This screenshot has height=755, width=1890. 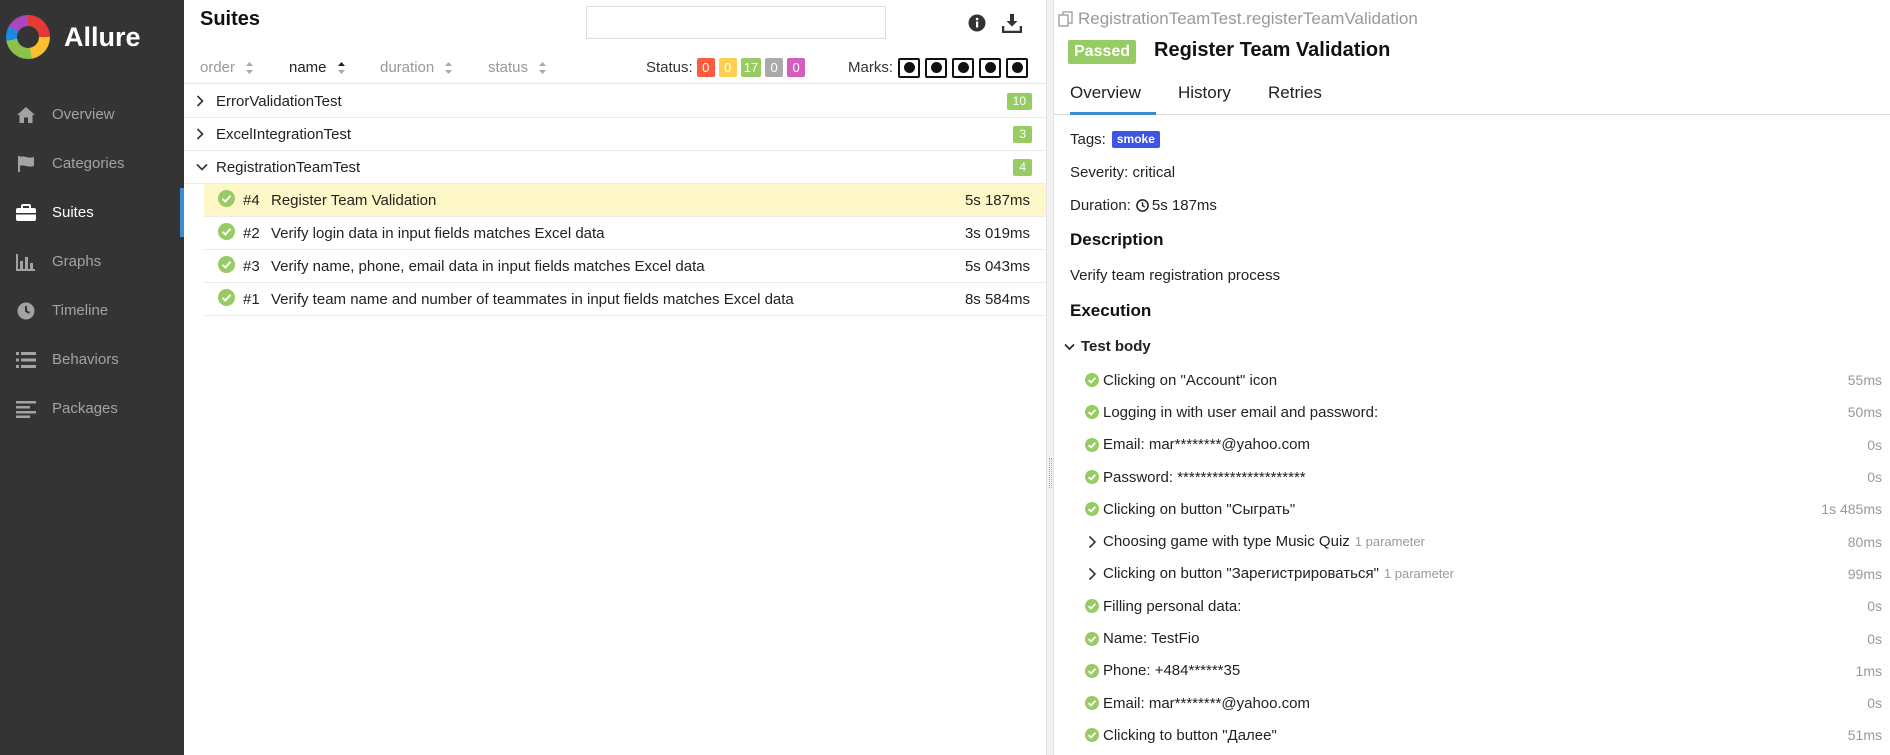 I want to click on retries-mark-icon, so click(x=1017, y=67).